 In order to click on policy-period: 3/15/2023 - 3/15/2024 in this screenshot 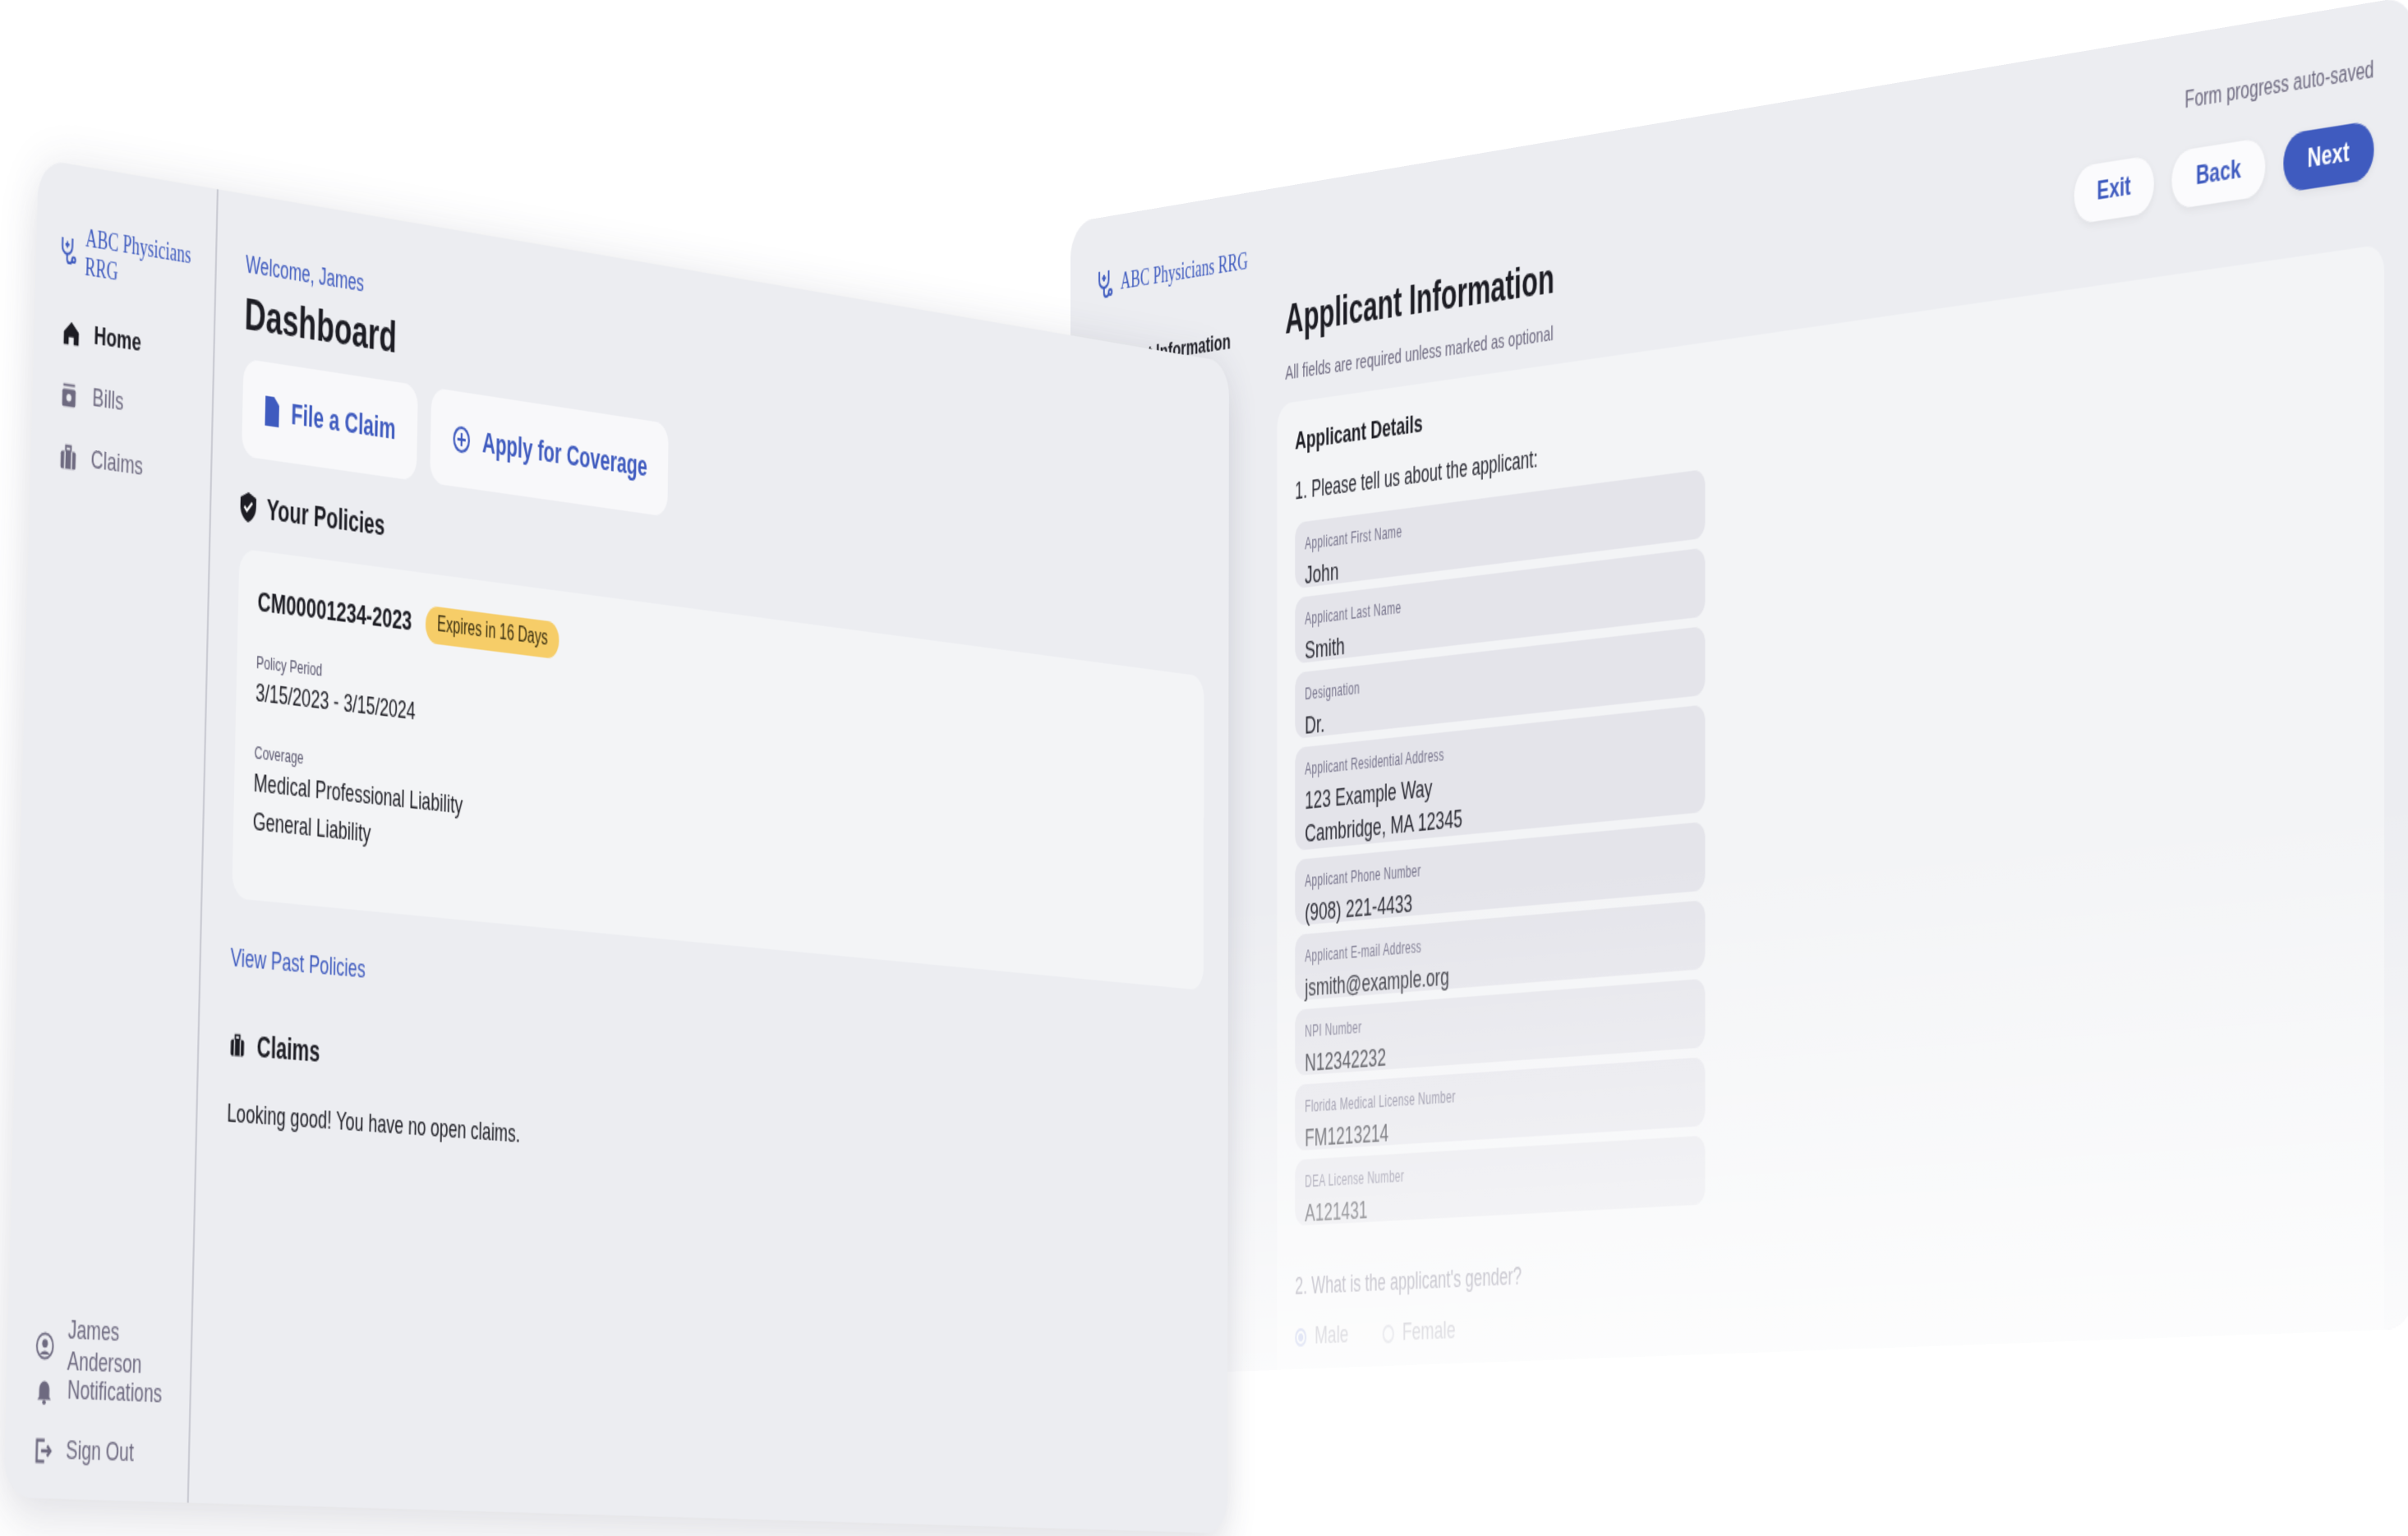, I will do `click(335, 702)`.